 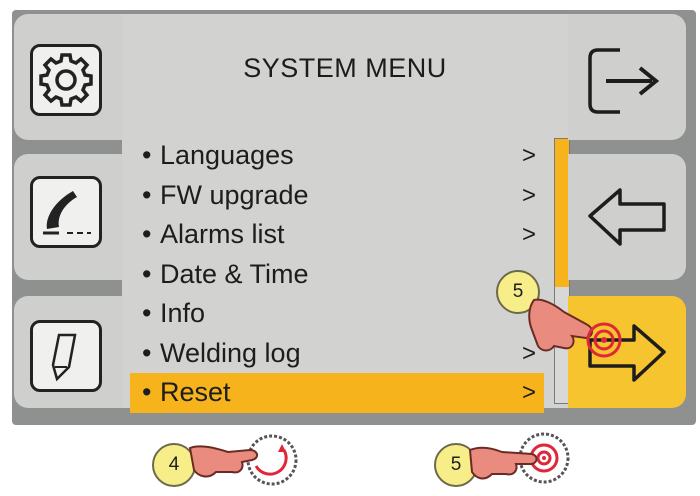 What do you see at coordinates (183, 313) in the screenshot?
I see `menu-item-label: Info` at bounding box center [183, 313].